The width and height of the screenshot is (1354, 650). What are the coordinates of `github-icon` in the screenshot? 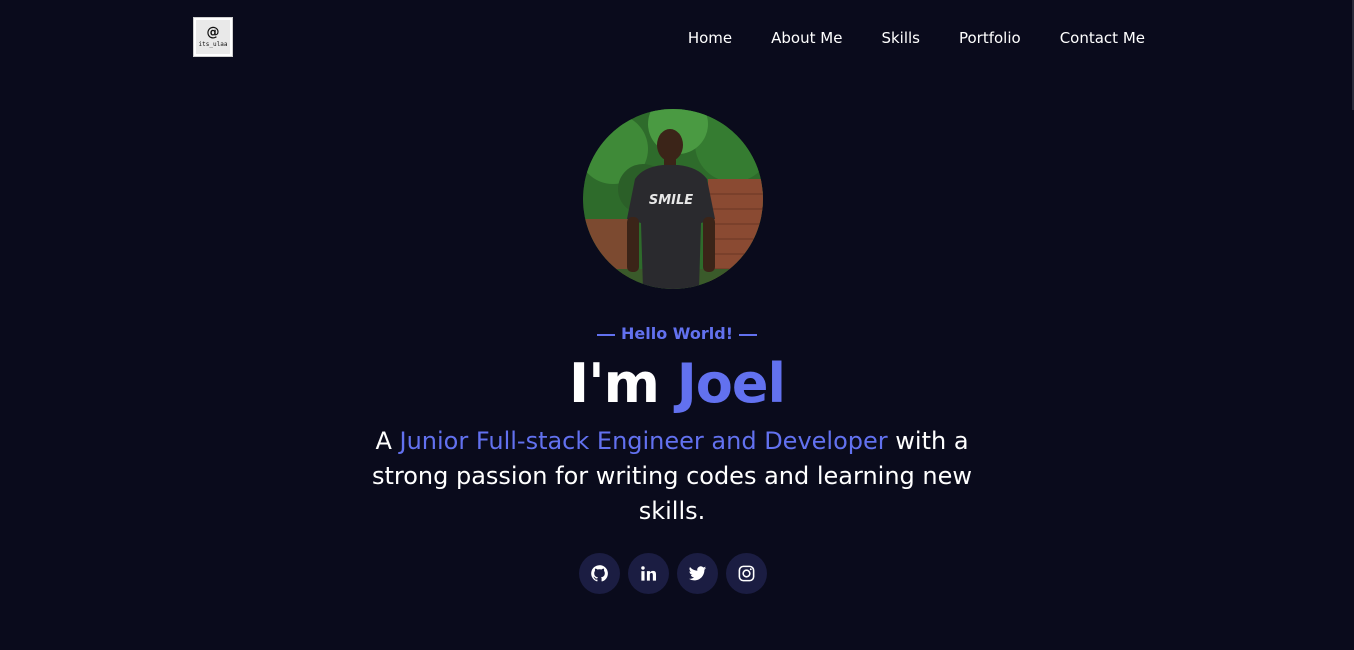 It's located at (599, 573).